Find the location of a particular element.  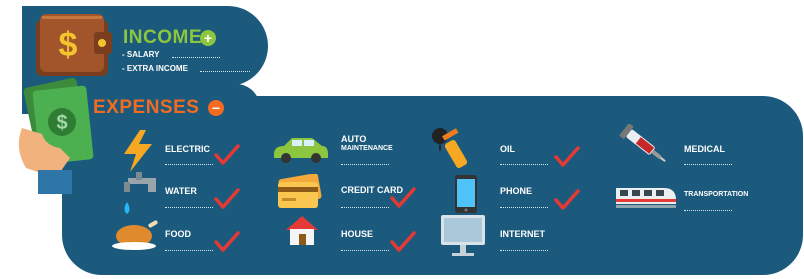

expense-label-transportation: TRANSPORTATION is located at coordinates (716, 194).